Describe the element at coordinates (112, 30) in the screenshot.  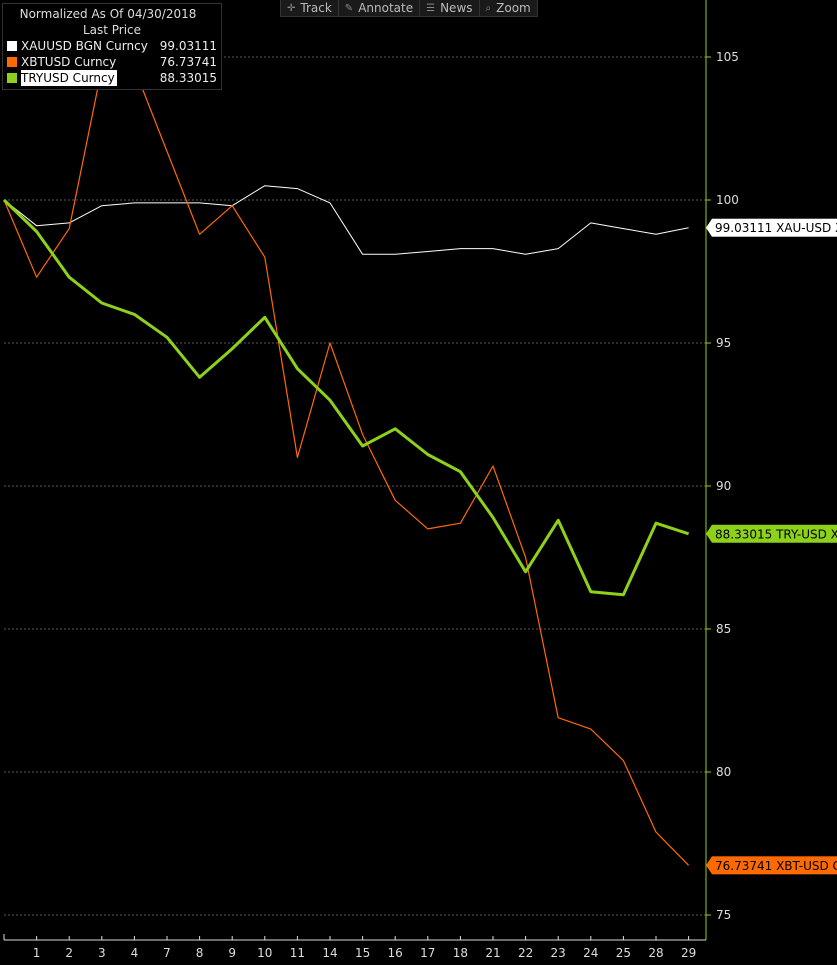
I see `legend-subtitle: Last Price` at that location.